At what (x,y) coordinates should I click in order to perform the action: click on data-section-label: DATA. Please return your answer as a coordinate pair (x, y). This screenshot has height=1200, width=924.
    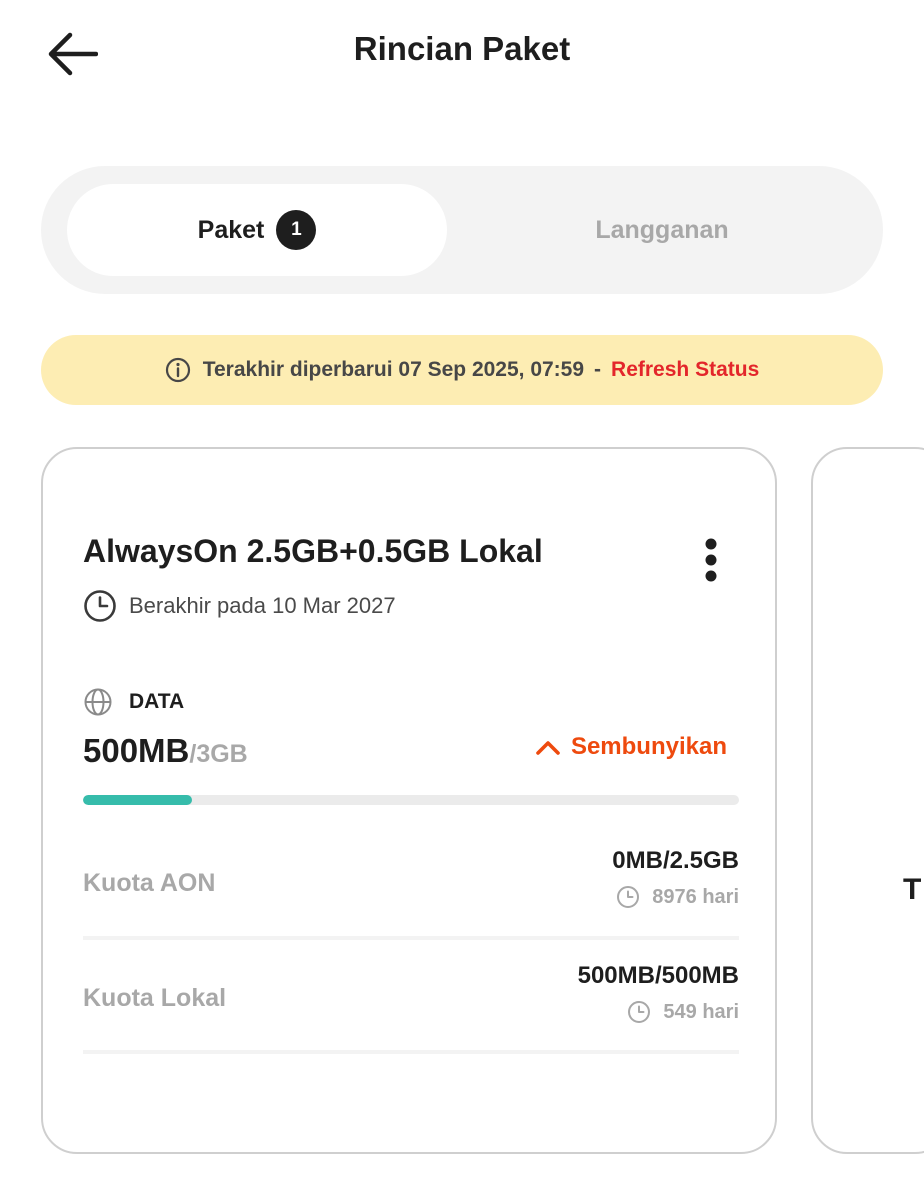
    Looking at the image, I should click on (133, 702).